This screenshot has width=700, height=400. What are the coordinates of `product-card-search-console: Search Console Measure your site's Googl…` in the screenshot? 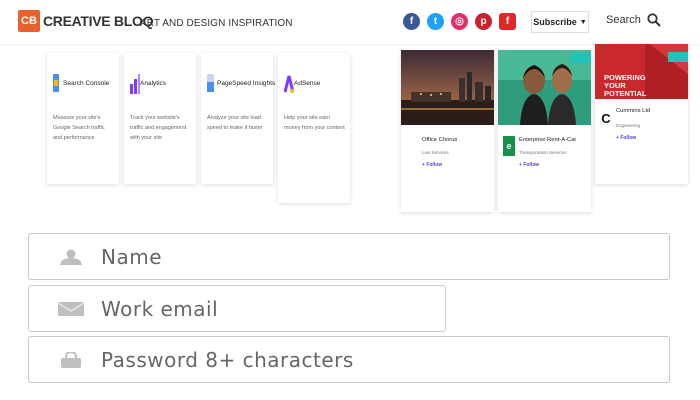 It's located at (83, 118).